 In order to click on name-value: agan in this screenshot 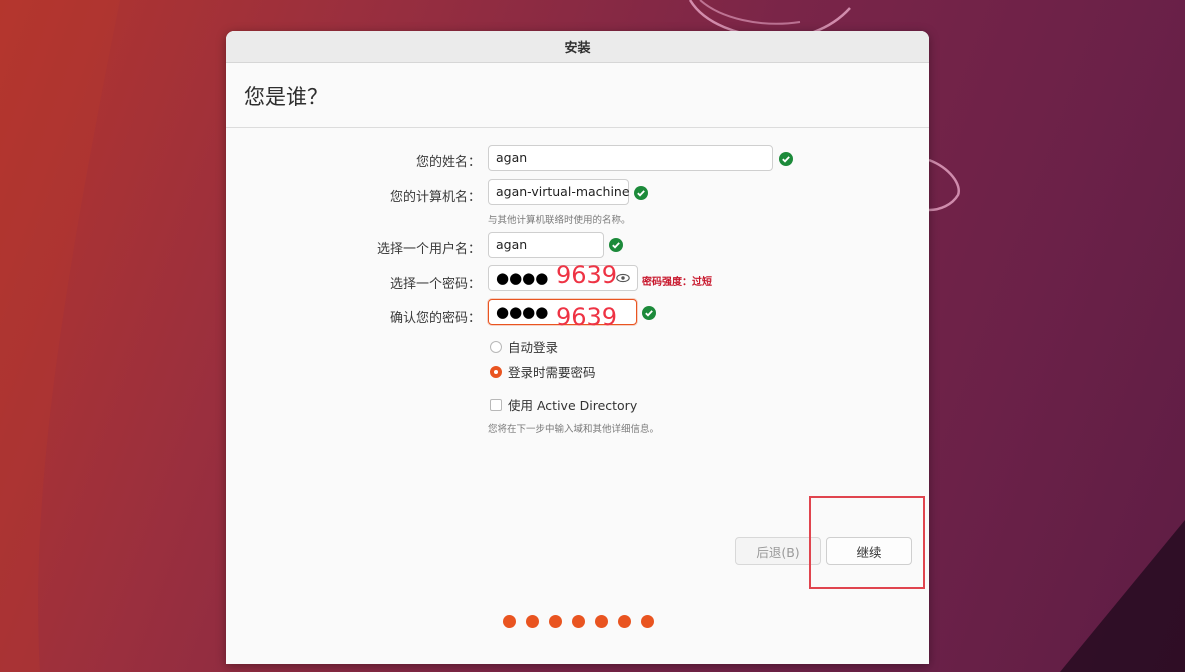, I will do `click(512, 157)`.